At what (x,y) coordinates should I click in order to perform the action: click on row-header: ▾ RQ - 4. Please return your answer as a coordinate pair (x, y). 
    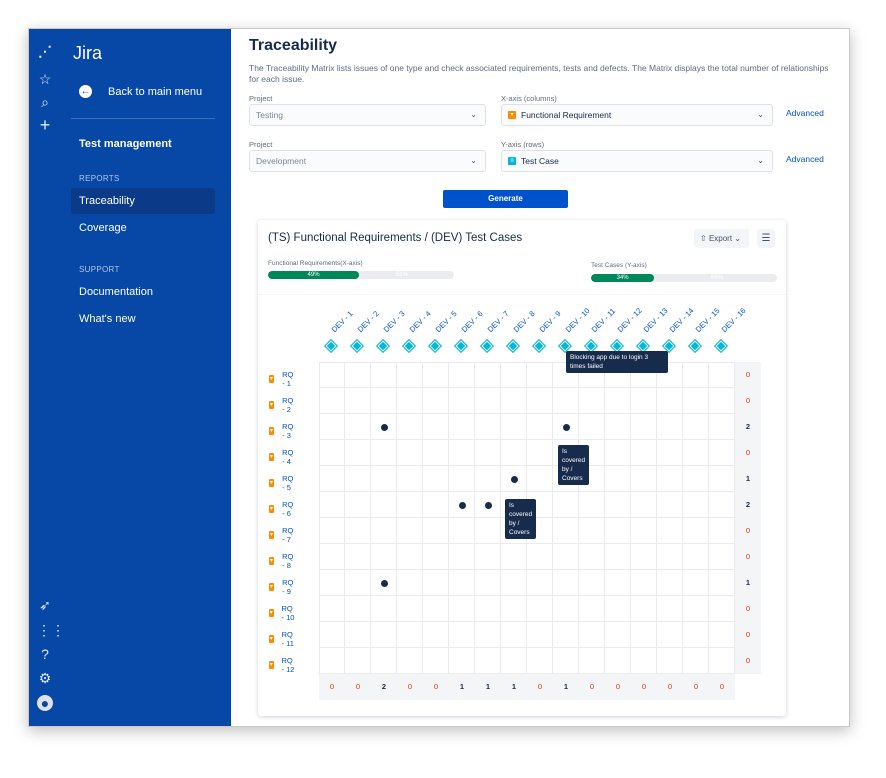
    Looking at the image, I should click on (282, 457).